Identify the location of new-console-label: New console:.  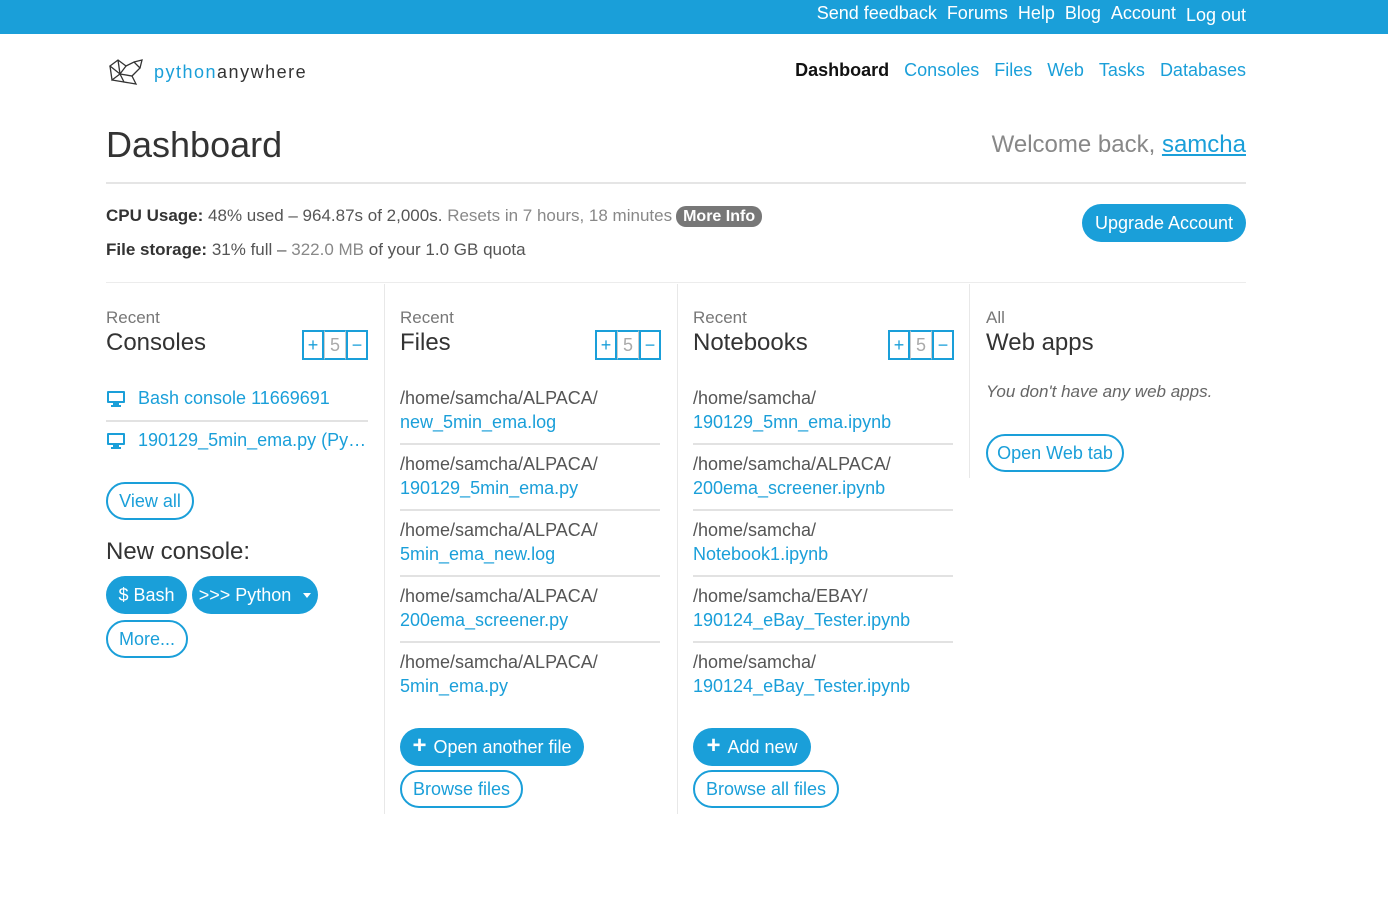
(178, 551).